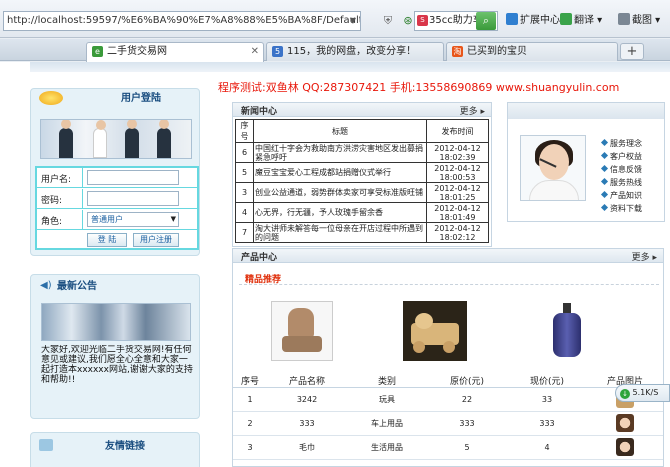  I want to click on page-icon: 淘, so click(457, 51).